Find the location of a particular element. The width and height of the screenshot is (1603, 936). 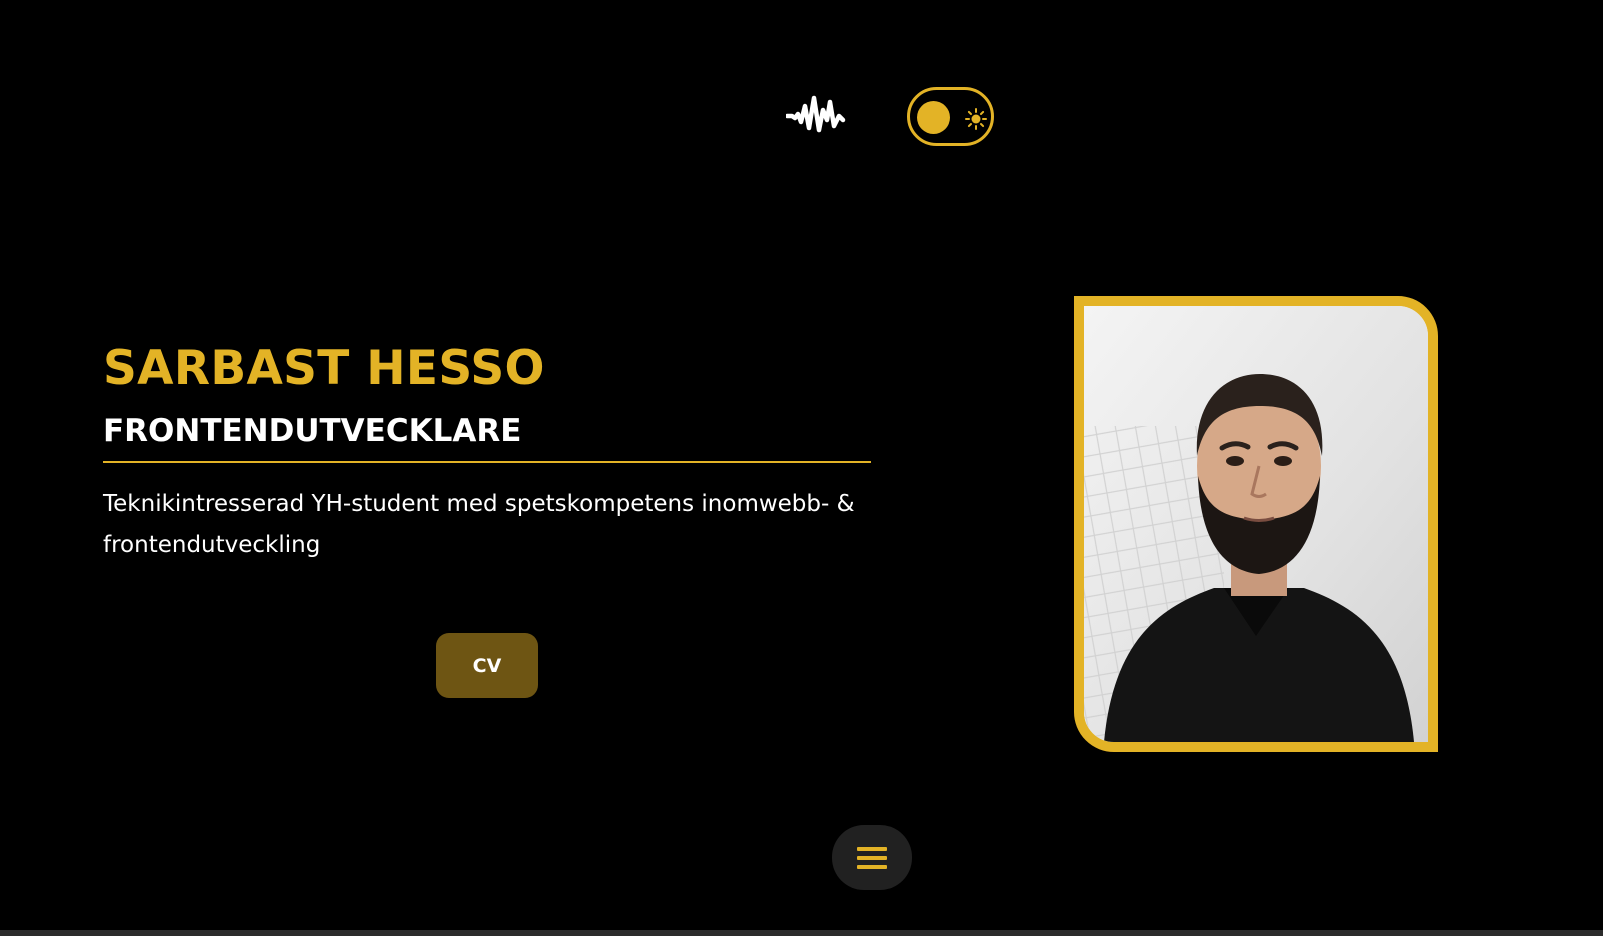

profile-photo is located at coordinates (1256, 524).